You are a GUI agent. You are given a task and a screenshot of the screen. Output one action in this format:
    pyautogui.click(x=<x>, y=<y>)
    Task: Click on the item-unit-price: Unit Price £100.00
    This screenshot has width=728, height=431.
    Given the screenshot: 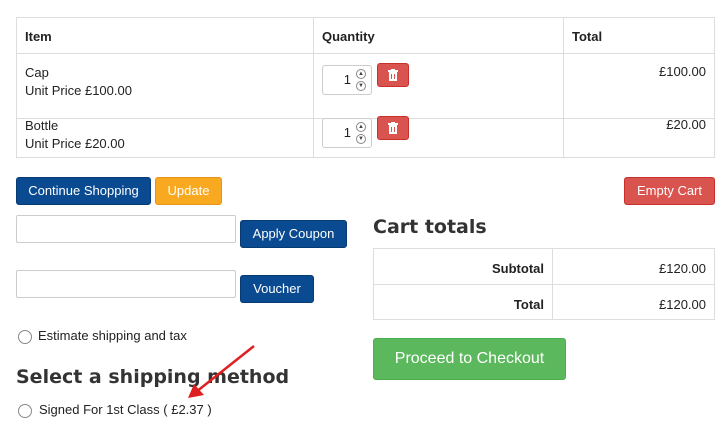 What is the action you would take?
    pyautogui.click(x=78, y=90)
    